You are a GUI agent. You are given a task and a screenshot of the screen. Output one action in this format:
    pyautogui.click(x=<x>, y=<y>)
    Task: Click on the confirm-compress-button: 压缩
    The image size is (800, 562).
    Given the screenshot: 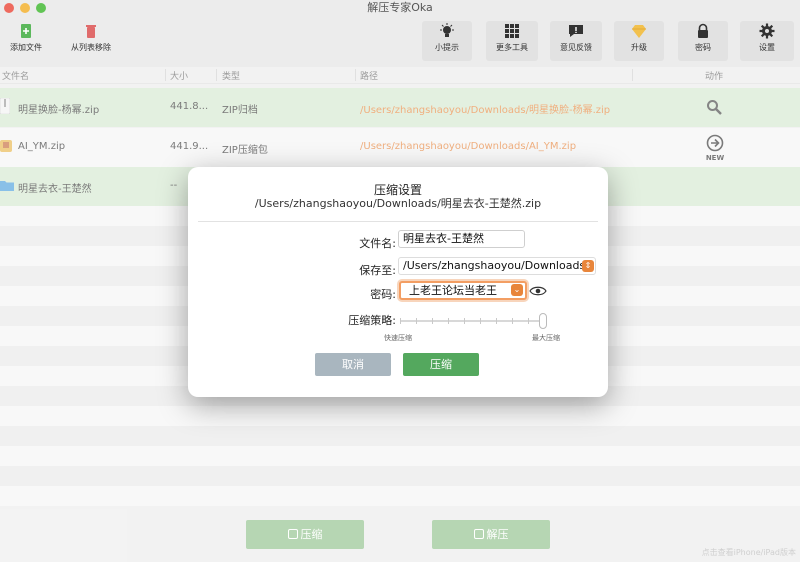 What is the action you would take?
    pyautogui.click(x=441, y=364)
    